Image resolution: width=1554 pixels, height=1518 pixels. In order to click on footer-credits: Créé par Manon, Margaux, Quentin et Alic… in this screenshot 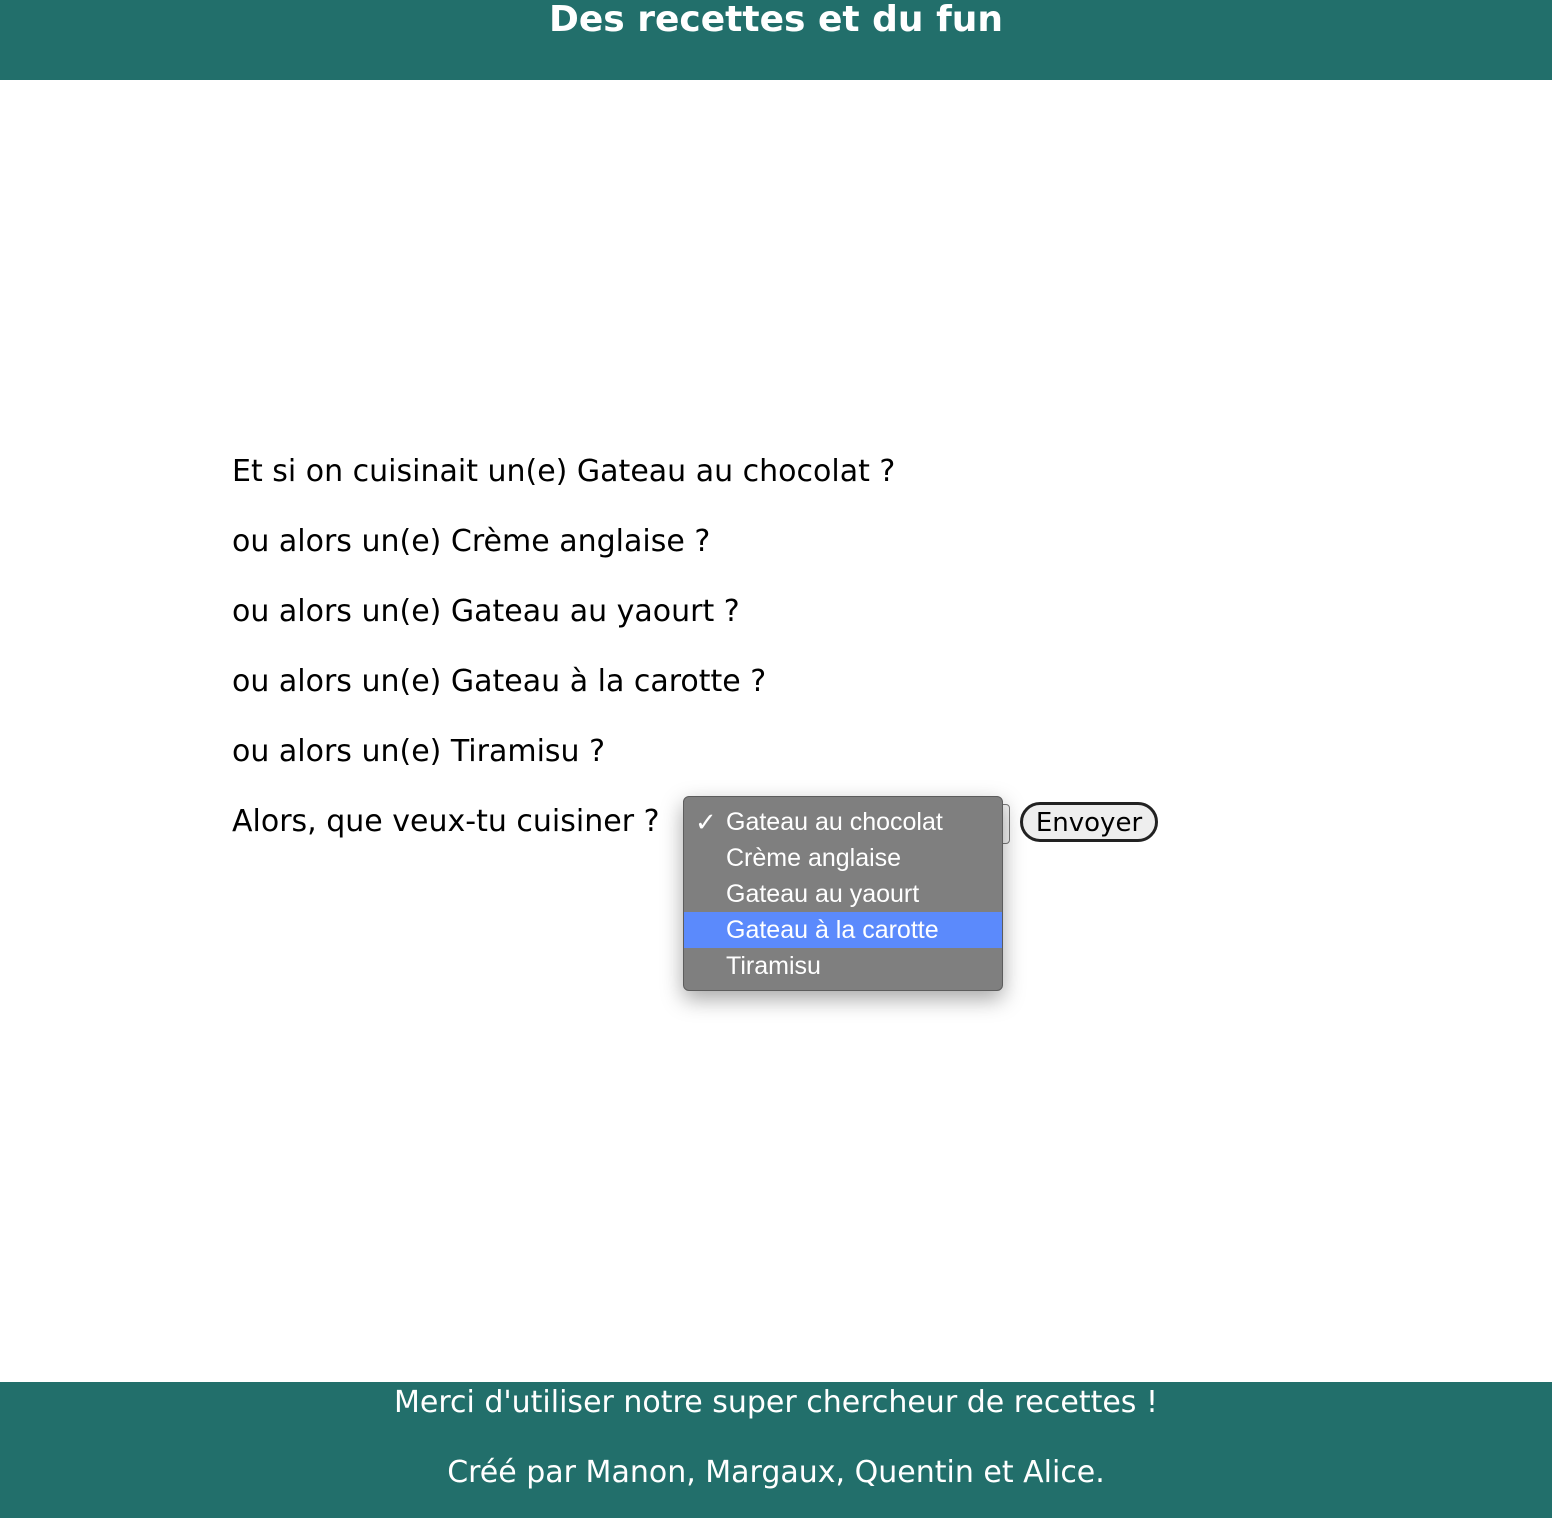, I will do `click(776, 1472)`.